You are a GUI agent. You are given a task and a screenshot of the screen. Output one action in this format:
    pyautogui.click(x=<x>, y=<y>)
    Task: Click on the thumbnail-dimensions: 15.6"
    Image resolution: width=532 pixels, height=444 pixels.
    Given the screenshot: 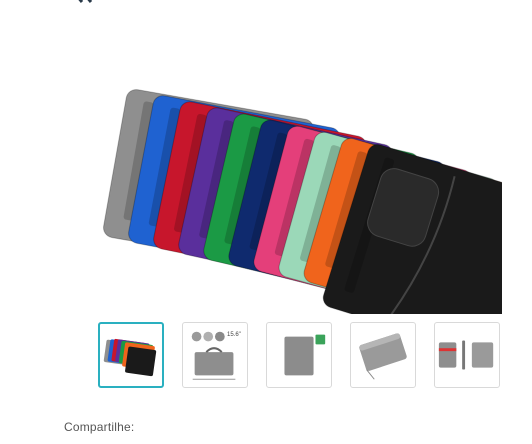 What is the action you would take?
    pyautogui.click(x=215, y=355)
    